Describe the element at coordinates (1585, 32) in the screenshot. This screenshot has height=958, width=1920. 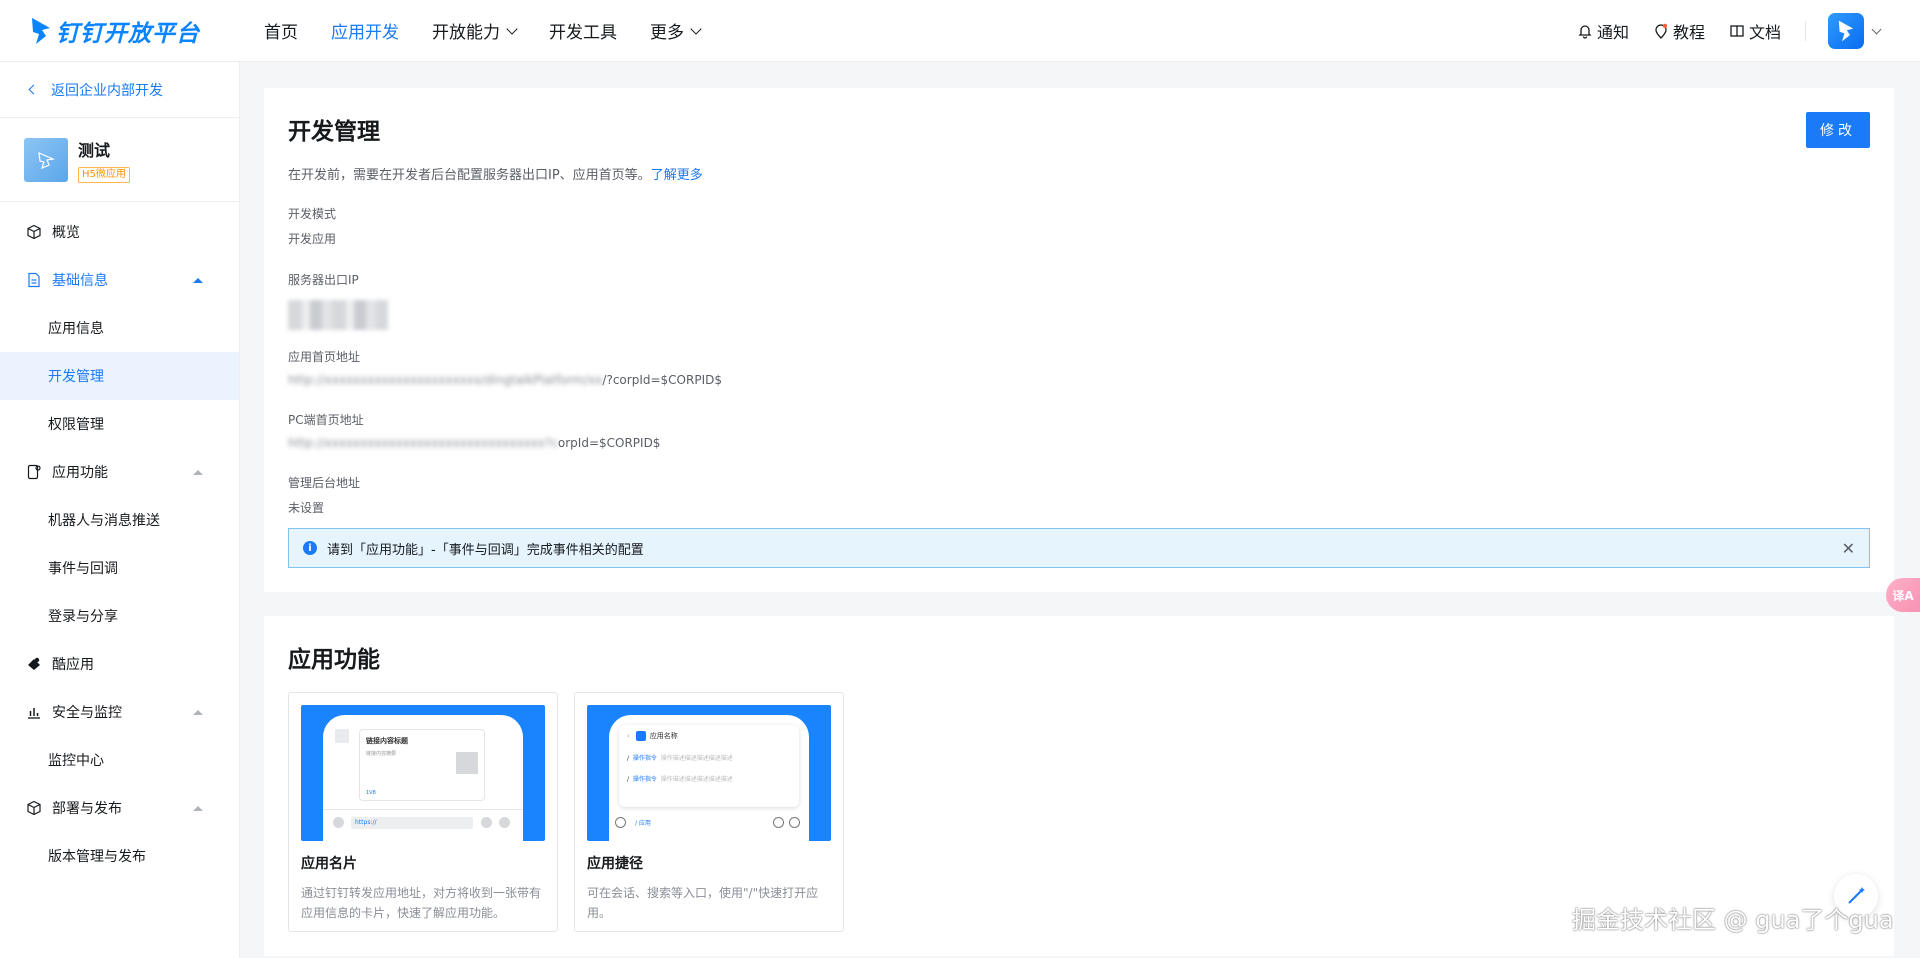
I see `bell-icon` at that location.